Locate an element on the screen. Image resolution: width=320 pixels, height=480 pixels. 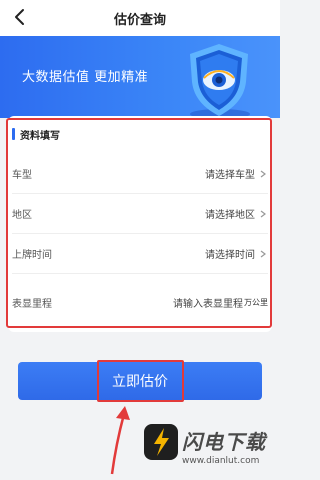
shield-eye-icon is located at coordinates (220, 81).